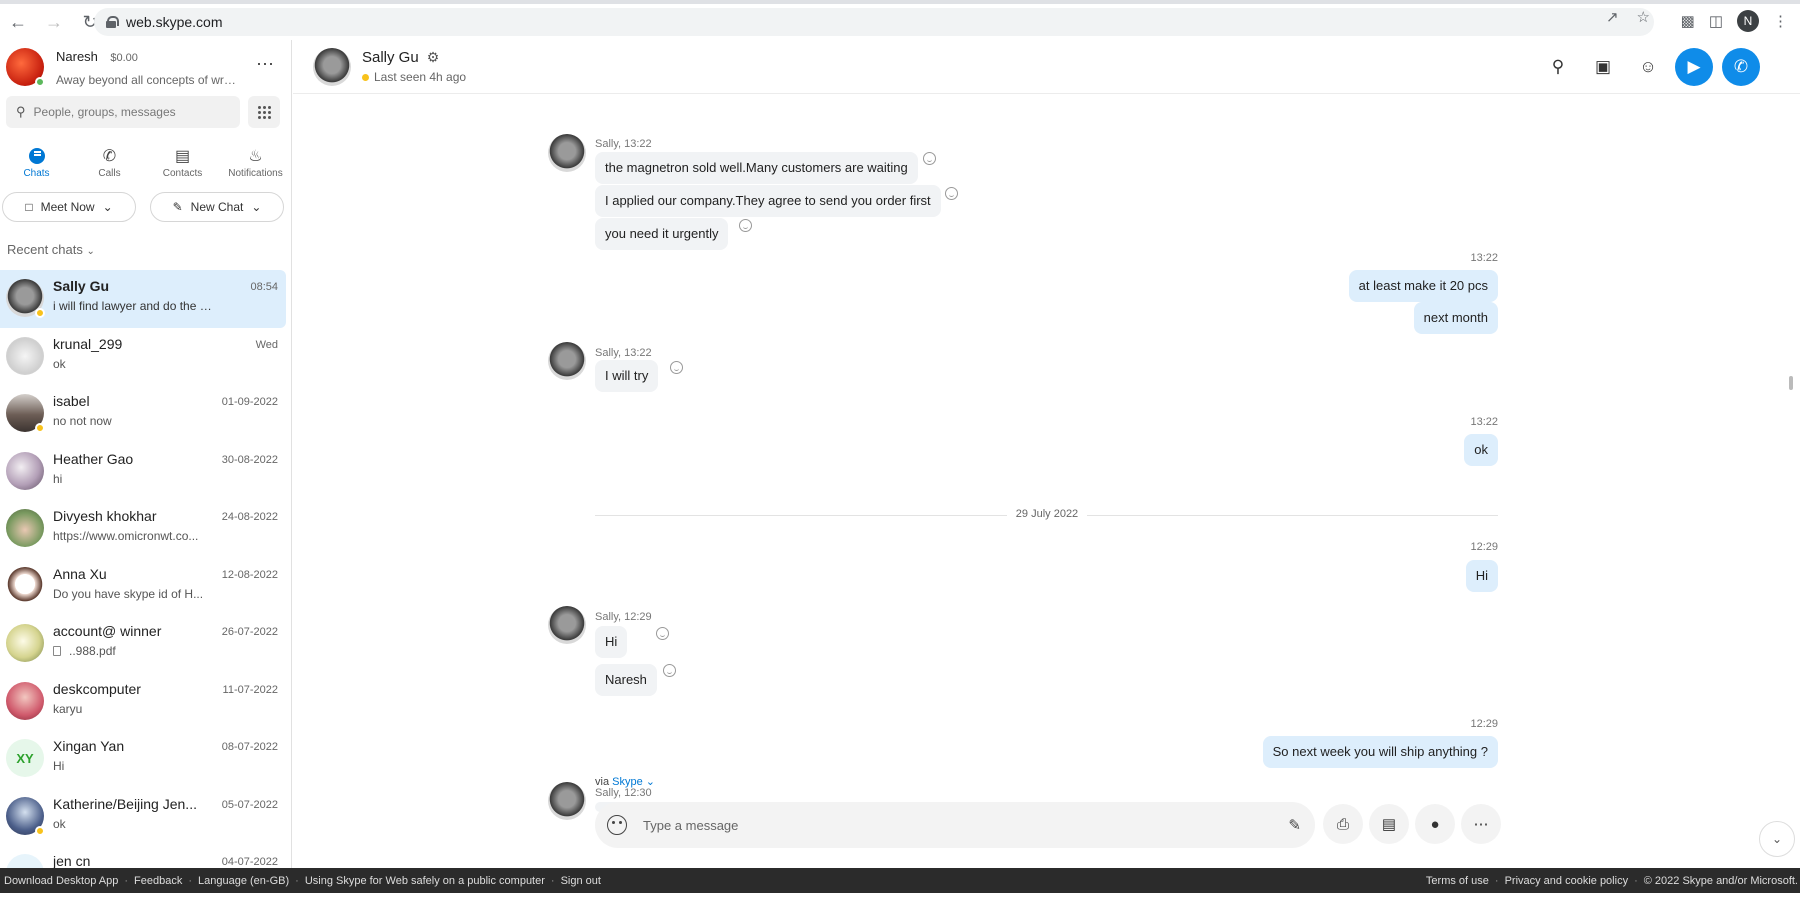 Image resolution: width=1800 pixels, height=903 pixels. I want to click on microphone-icon: ●, so click(1435, 824).